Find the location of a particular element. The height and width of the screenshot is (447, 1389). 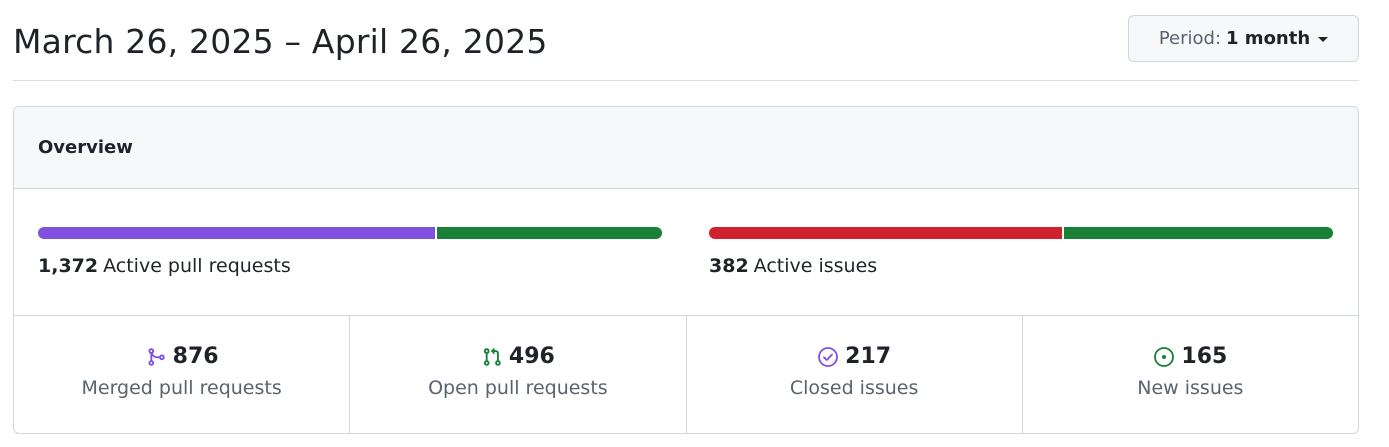

open-pull-requests-label: Open pull requests is located at coordinates (518, 388).